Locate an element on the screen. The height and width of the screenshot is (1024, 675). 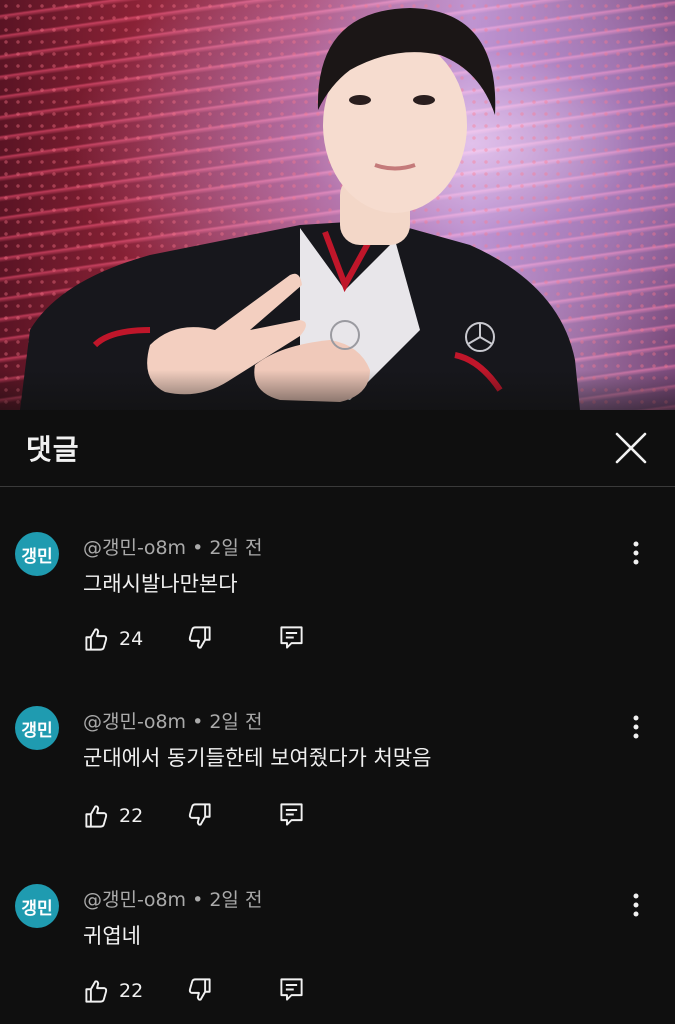
close-button is located at coordinates (631, 448).